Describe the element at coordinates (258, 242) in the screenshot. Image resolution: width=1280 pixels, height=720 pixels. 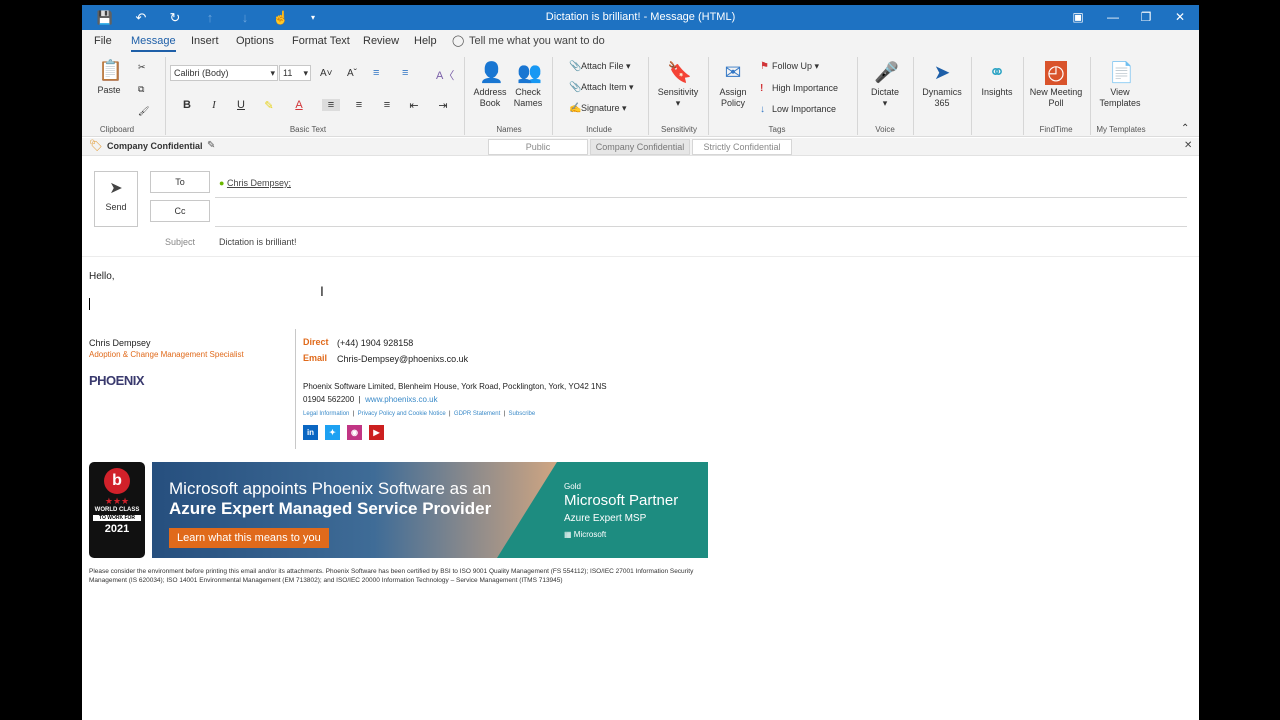
I see `subject-field: Dictation is brilliant!` at that location.